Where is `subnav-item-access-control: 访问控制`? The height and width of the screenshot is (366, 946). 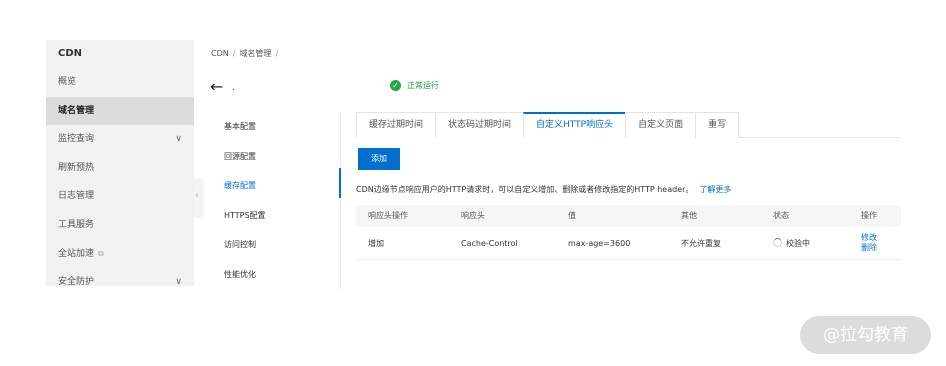
subnav-item-access-control: 访问控制 is located at coordinates (280, 245).